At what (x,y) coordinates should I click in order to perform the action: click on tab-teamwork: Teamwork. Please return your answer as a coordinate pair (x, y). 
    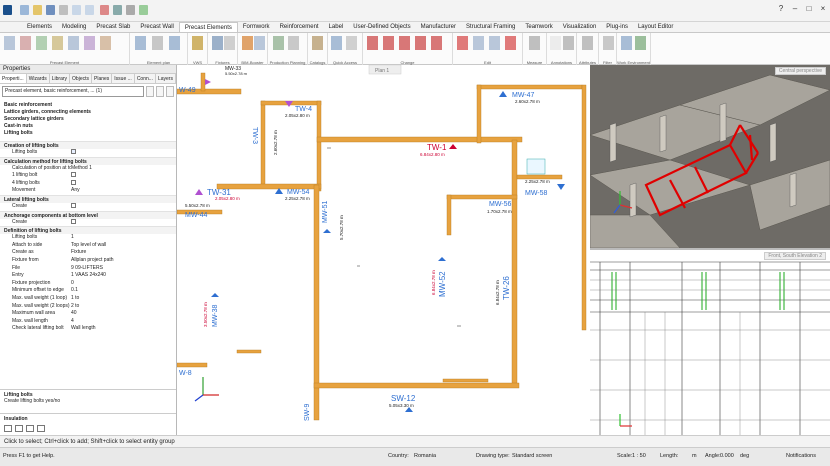
    Looking at the image, I should click on (538, 27).